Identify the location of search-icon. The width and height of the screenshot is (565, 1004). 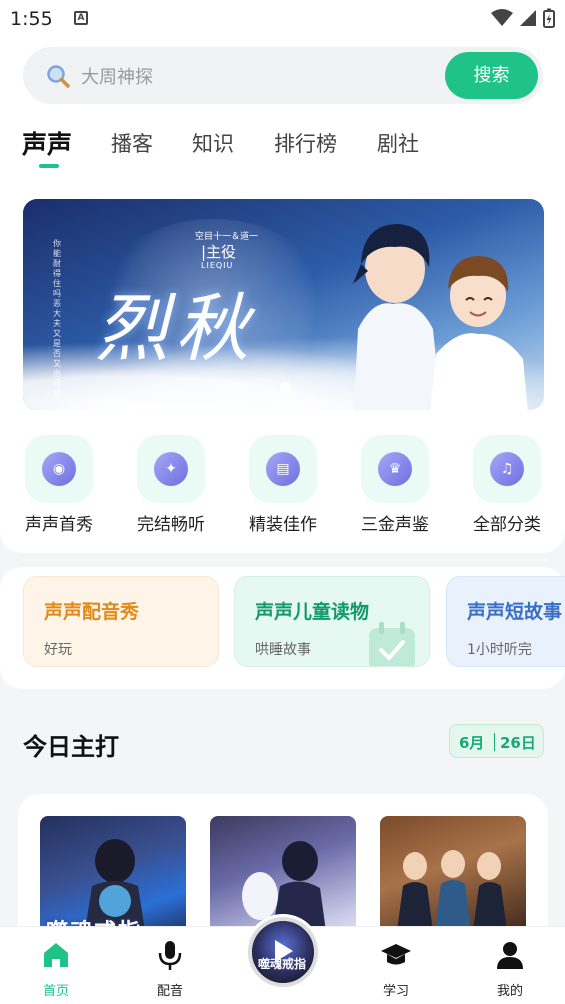
(58, 76).